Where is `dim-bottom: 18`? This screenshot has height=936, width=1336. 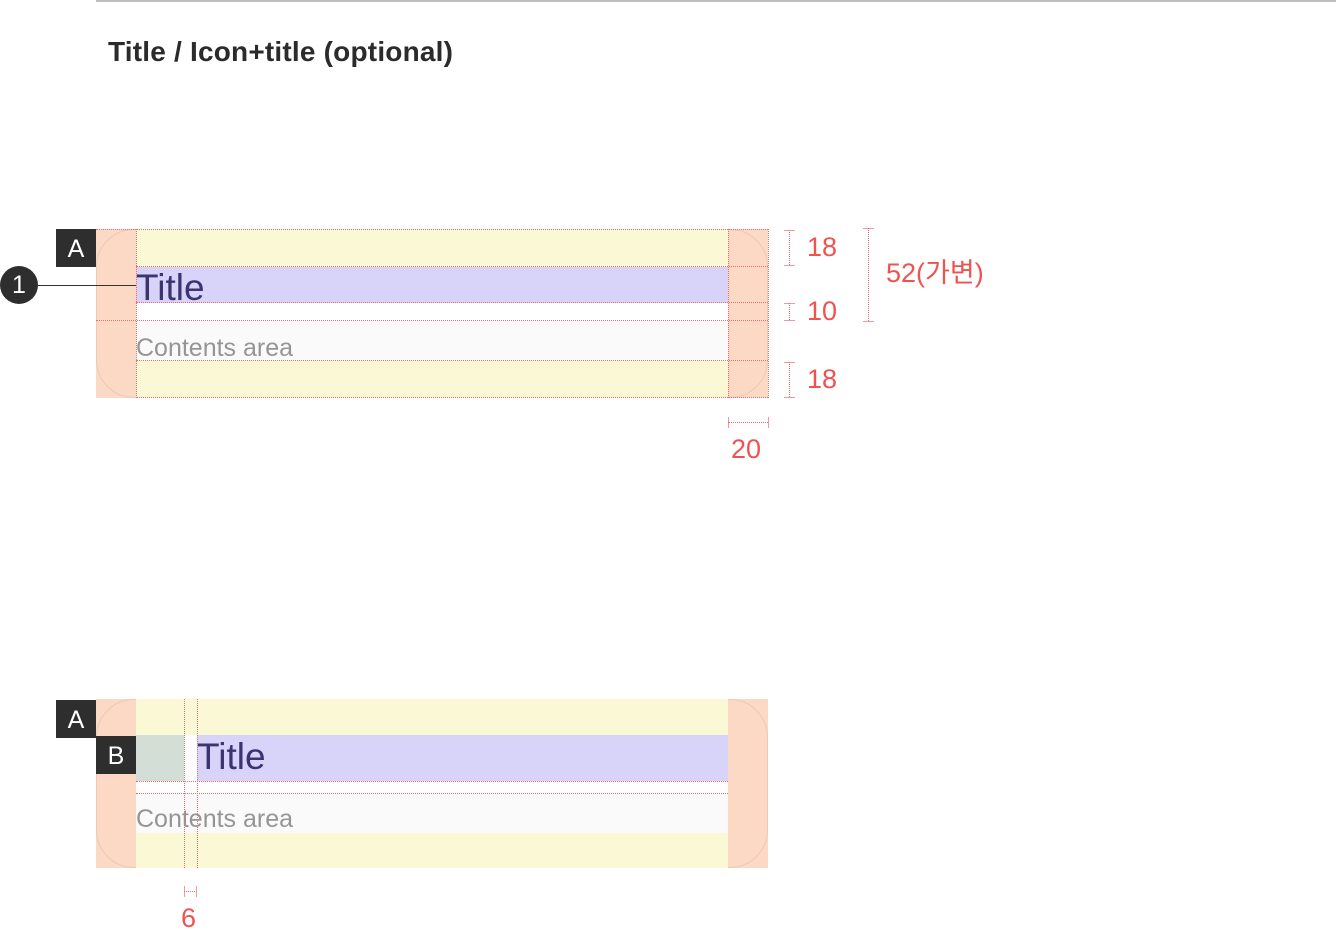
dim-bottom: 18 is located at coordinates (822, 379).